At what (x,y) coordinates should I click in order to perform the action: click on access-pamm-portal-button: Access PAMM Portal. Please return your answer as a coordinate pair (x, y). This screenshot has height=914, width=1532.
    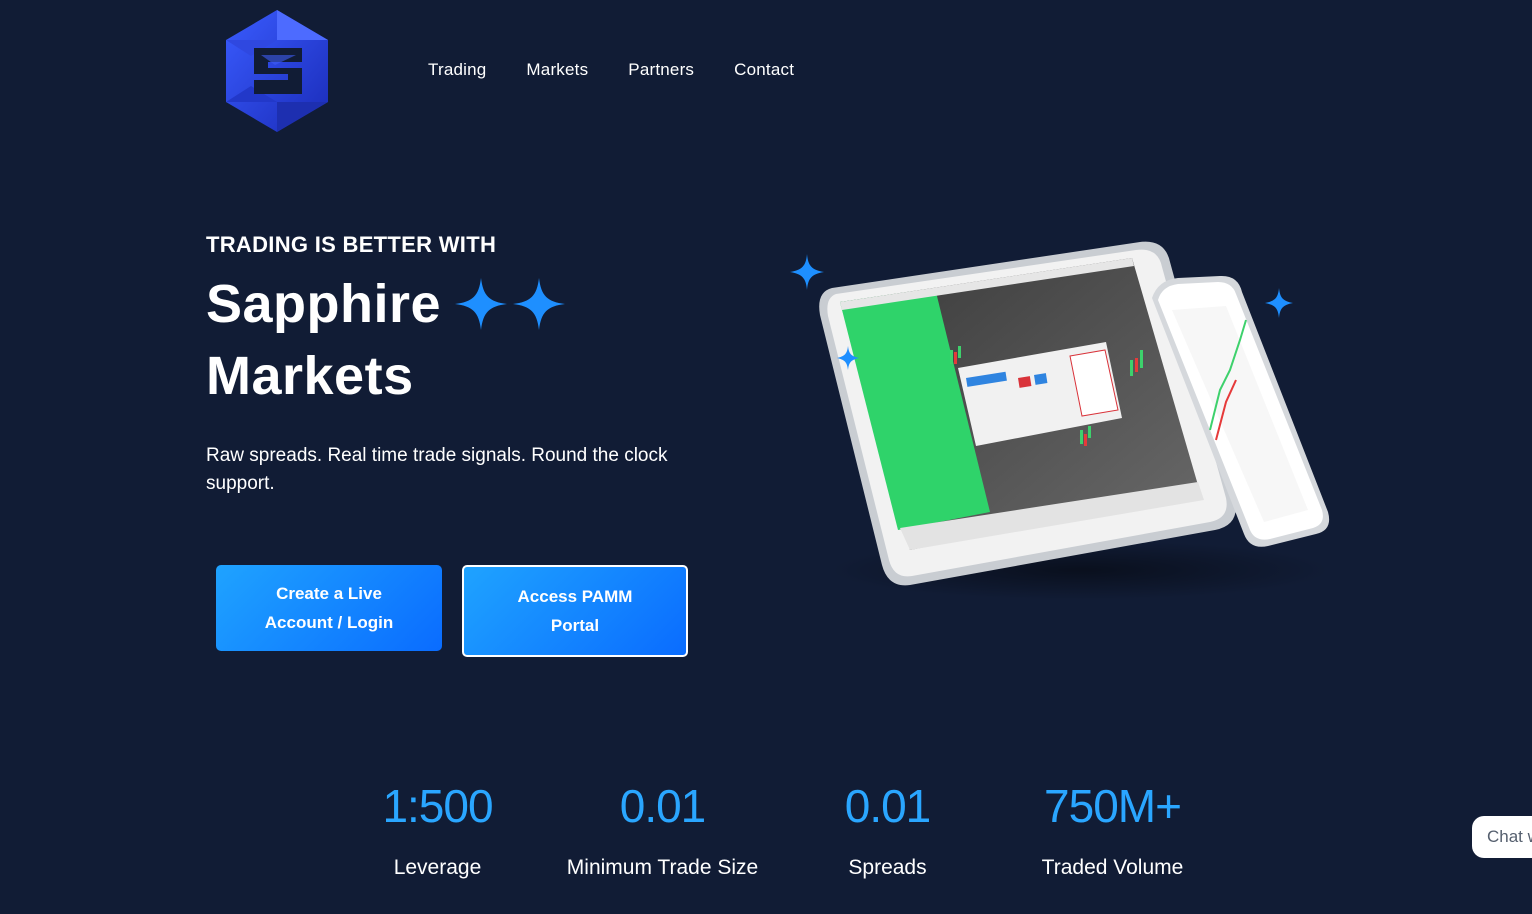
    Looking at the image, I should click on (575, 611).